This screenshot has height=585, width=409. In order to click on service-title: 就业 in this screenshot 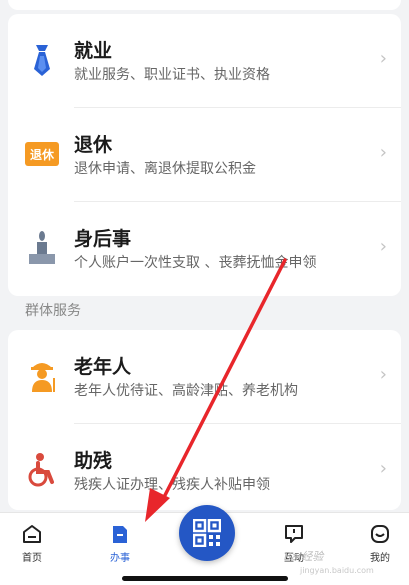, I will do `click(93, 51)`.